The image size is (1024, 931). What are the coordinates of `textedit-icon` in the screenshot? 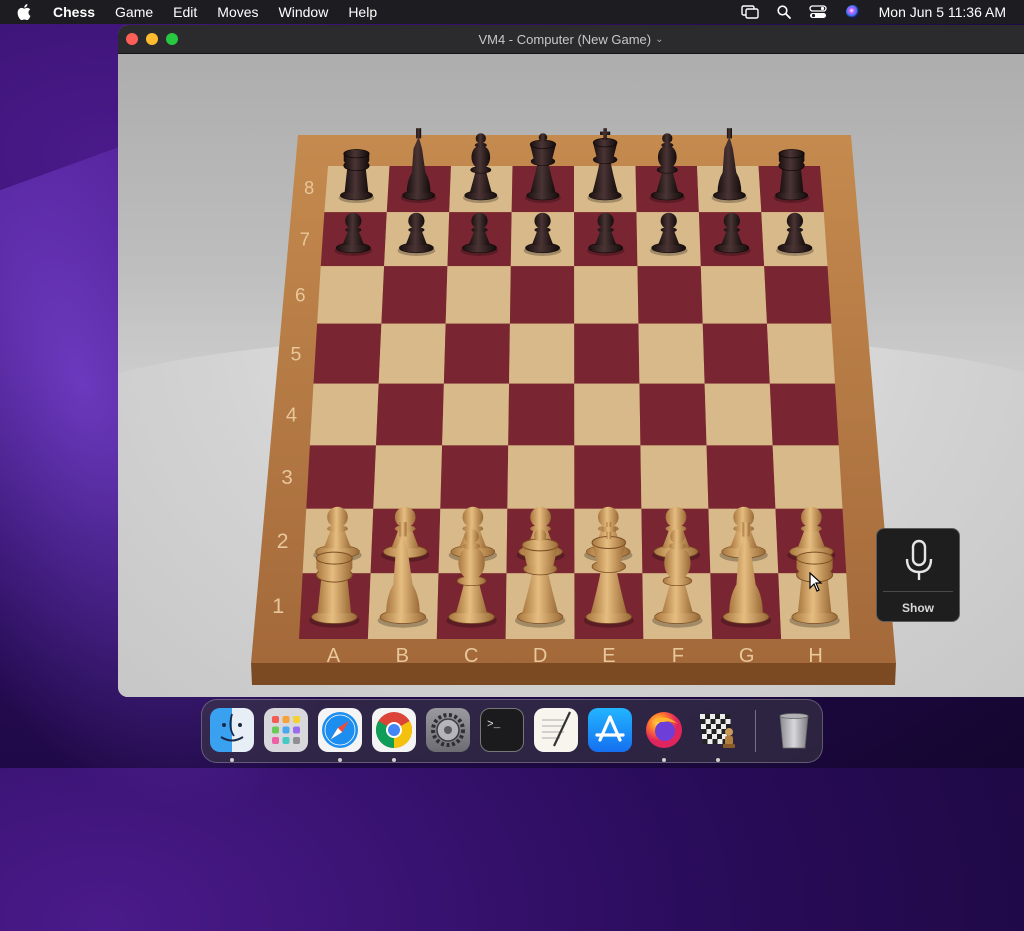 It's located at (556, 730).